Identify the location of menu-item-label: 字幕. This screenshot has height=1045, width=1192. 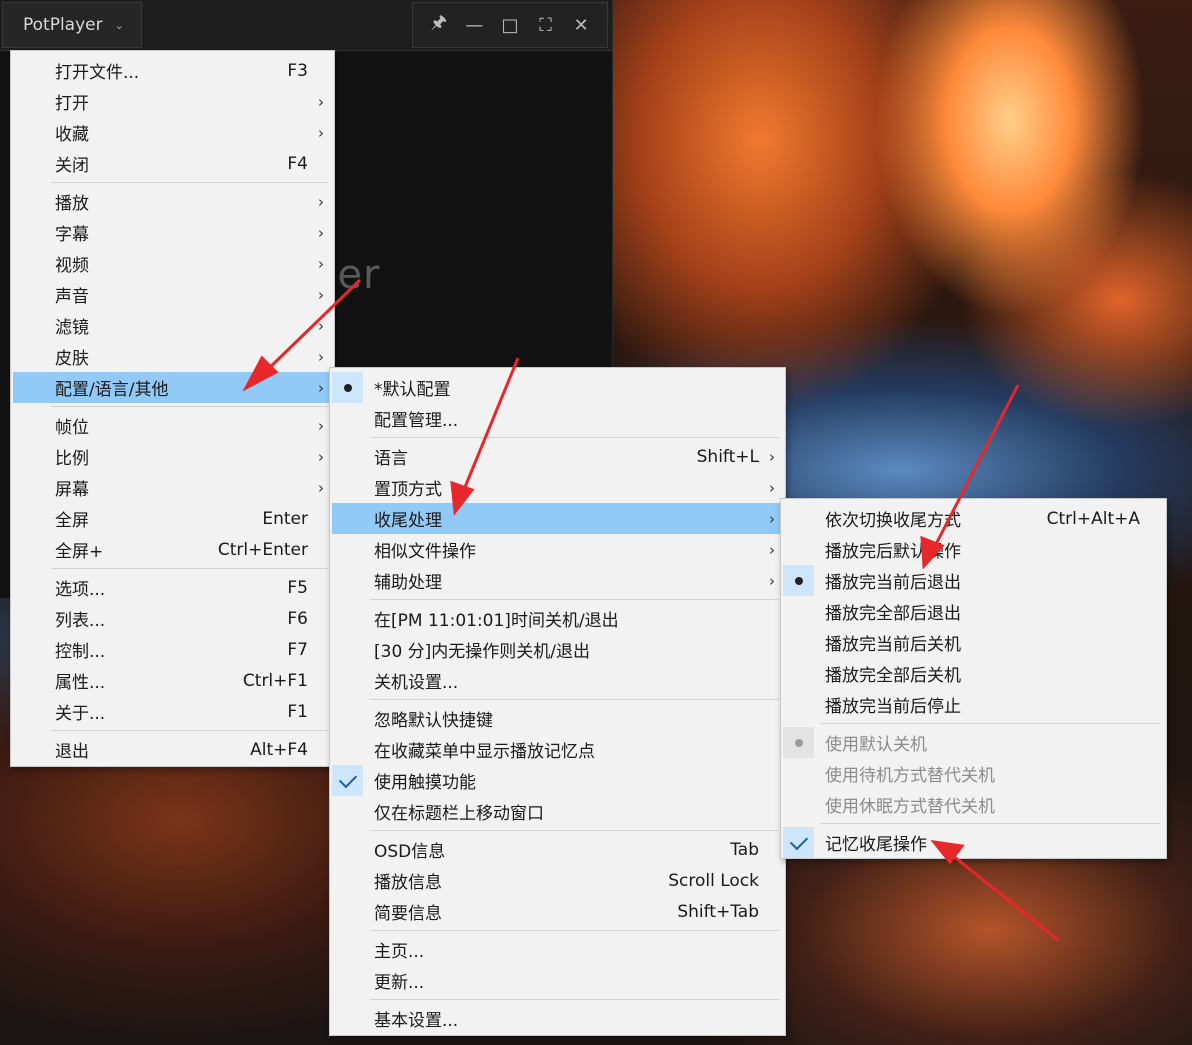
(72, 235).